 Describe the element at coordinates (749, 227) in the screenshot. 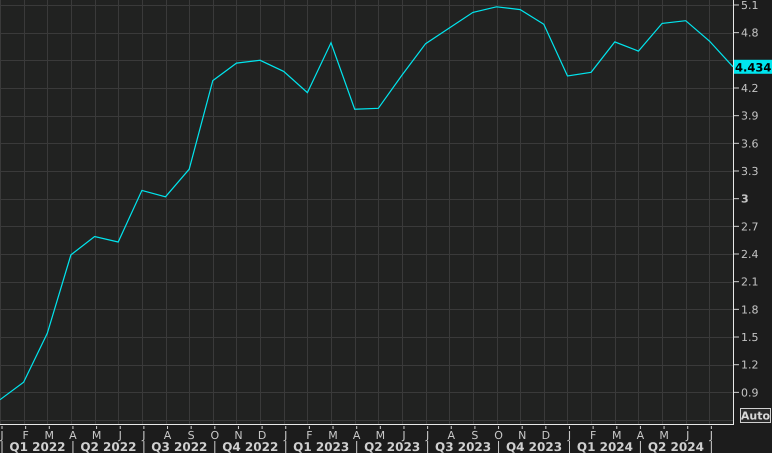

I see `y-tick-label: 2.7` at that location.